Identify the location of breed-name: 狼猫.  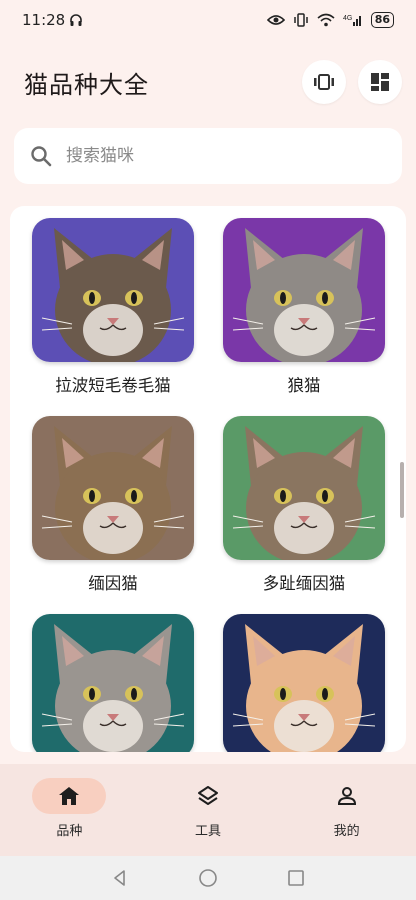
(304, 385).